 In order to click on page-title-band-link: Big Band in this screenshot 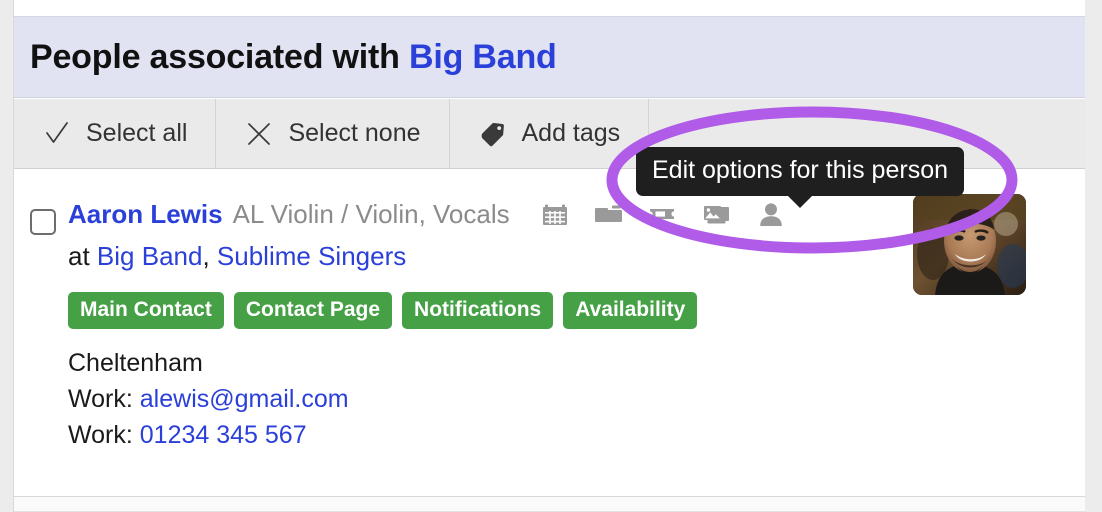, I will do `click(483, 57)`.